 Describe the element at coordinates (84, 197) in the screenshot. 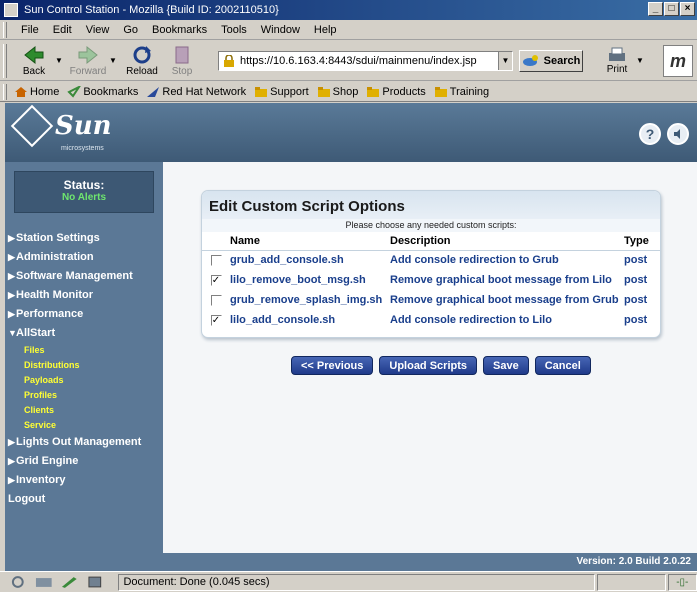

I see `status-value: No Alerts` at that location.